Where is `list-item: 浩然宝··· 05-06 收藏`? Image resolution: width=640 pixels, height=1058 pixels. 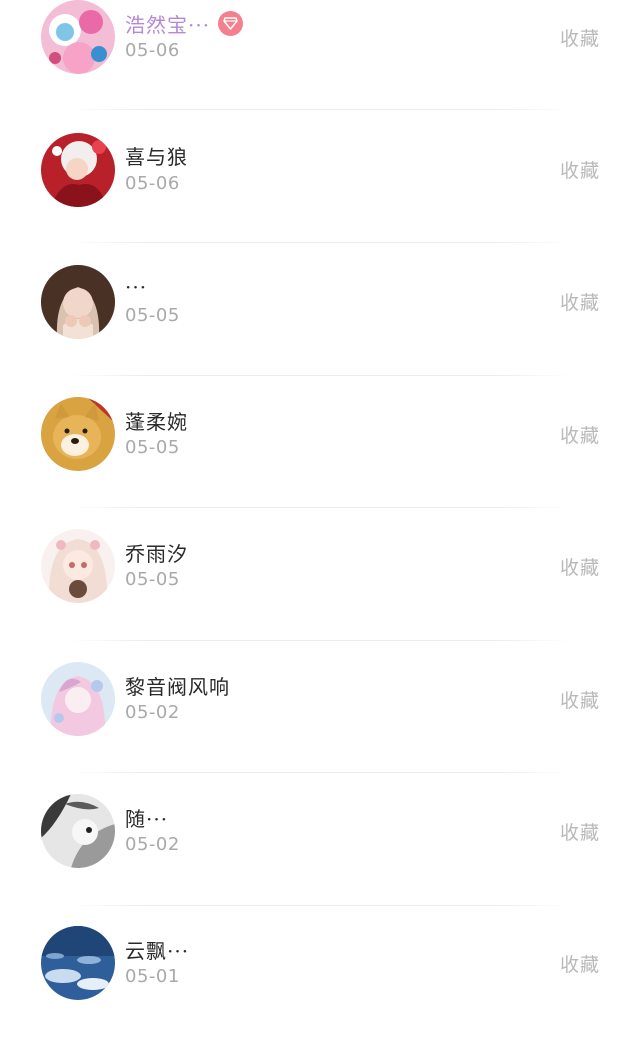
list-item: 浩然宝··· 05-06 收藏 is located at coordinates (320, 66).